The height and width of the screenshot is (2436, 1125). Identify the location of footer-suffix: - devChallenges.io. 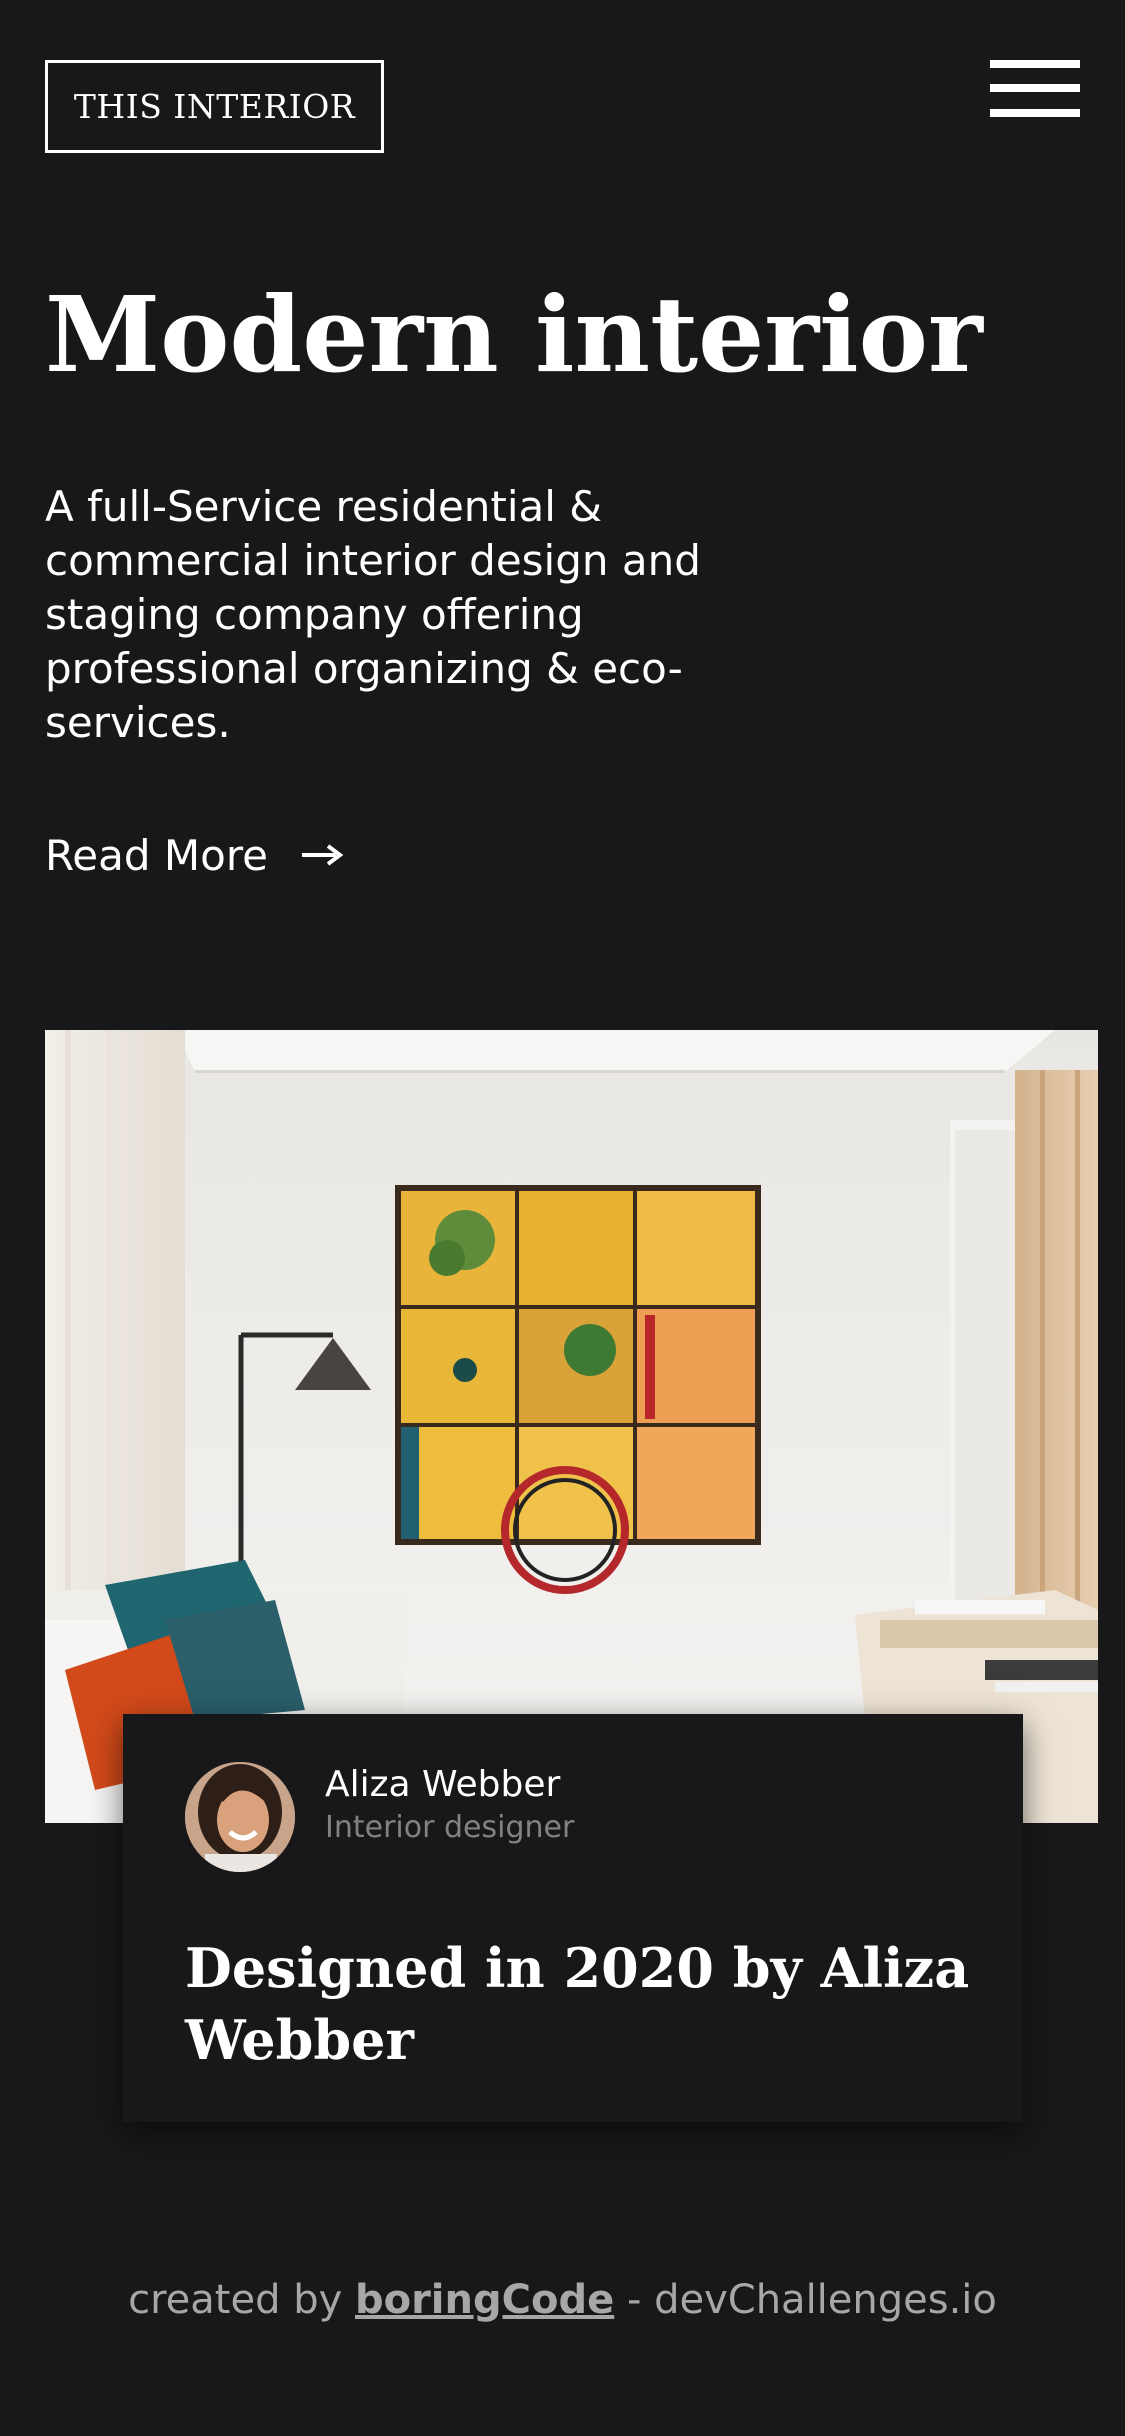
(805, 2300).